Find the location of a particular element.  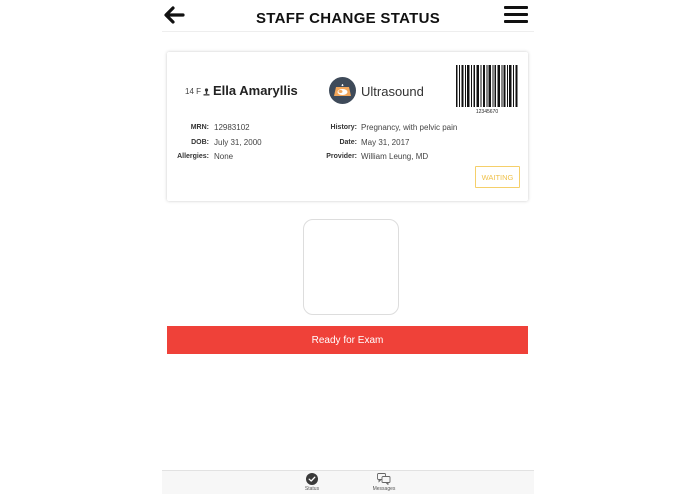

tab-status: Status is located at coordinates (312, 482).